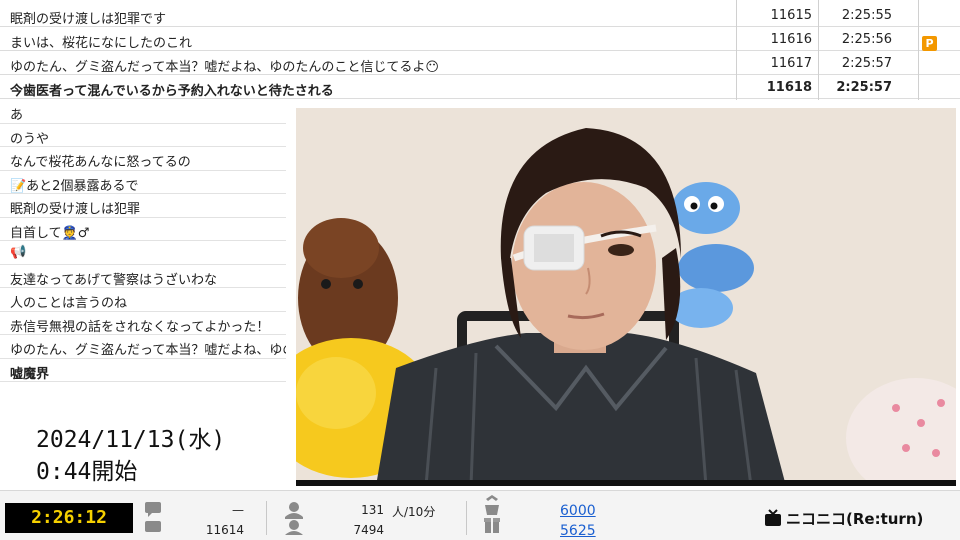 The width and height of the screenshot is (960, 540). I want to click on list-item: 自首して👮♂, so click(143, 229).